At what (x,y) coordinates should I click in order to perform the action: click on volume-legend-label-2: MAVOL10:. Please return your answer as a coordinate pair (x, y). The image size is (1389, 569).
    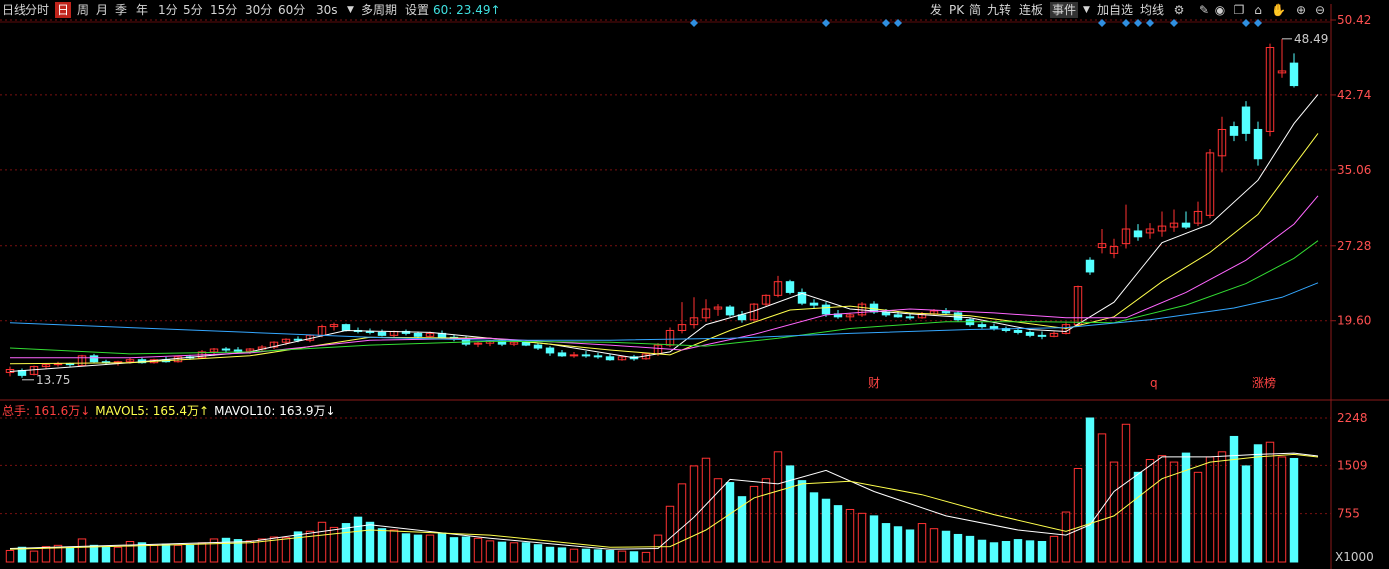
    Looking at the image, I should click on (247, 411).